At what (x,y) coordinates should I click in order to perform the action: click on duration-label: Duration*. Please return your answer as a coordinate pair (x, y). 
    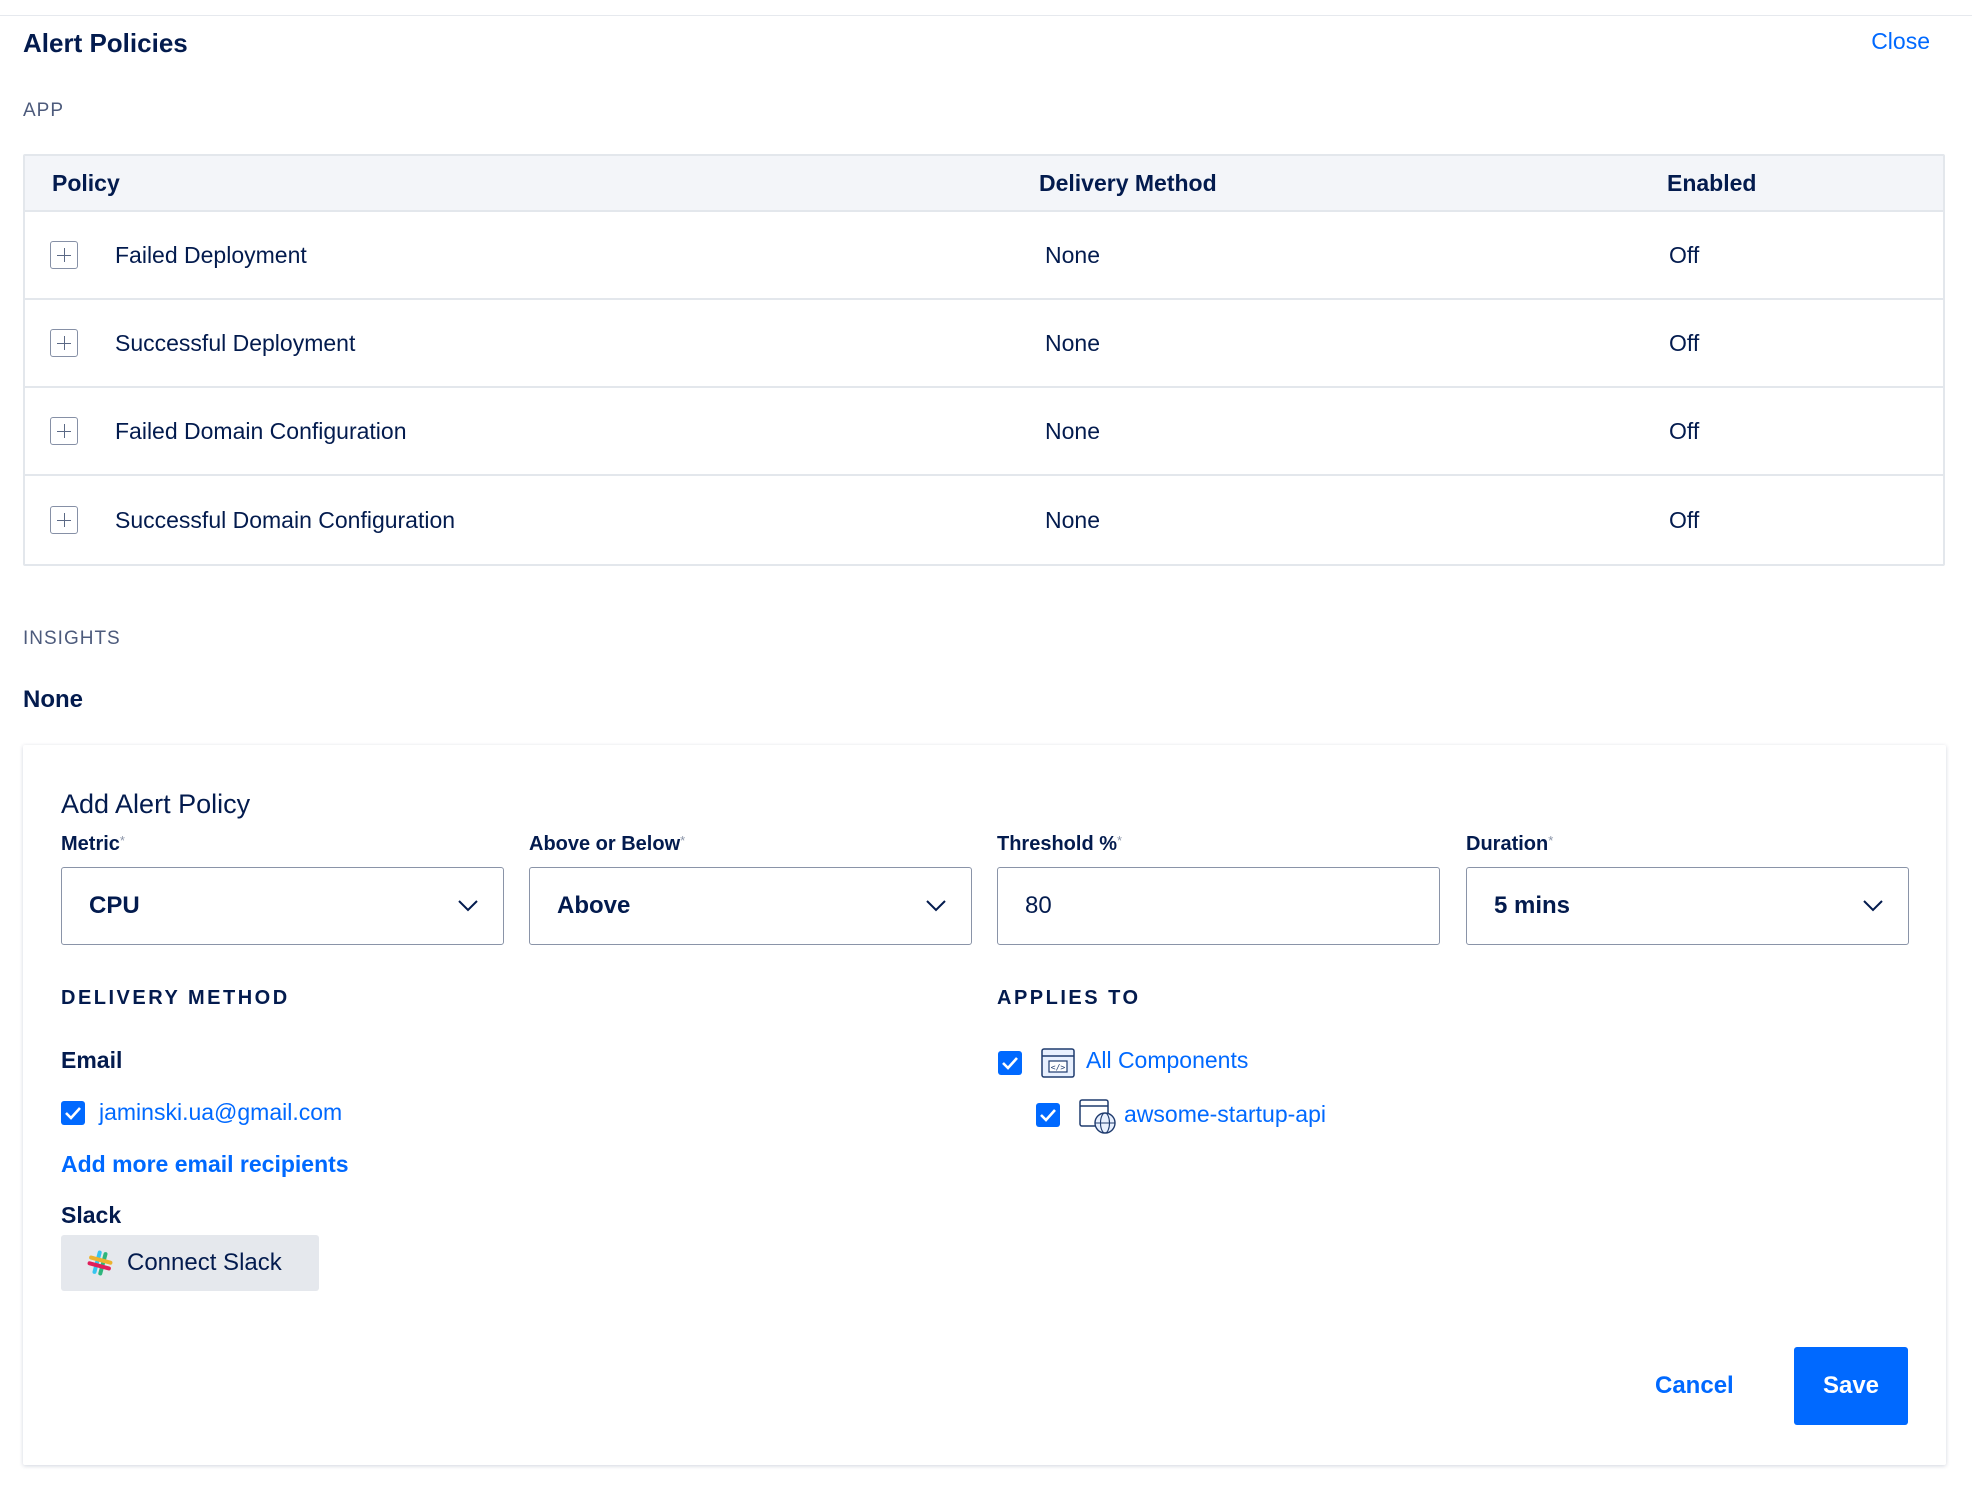
    Looking at the image, I should click on (1509, 844).